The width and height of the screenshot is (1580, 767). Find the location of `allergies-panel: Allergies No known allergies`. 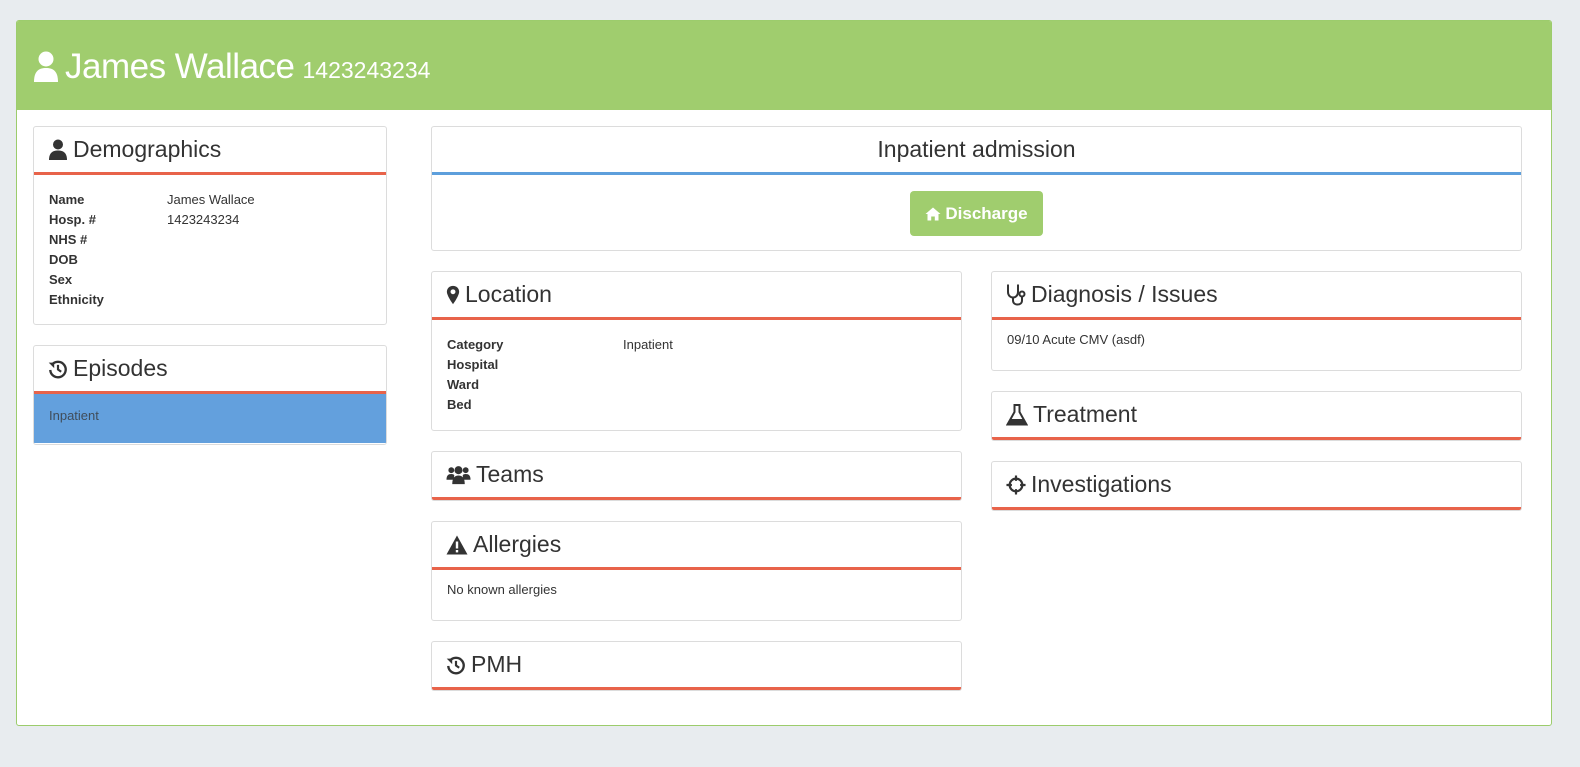

allergies-panel: Allergies No known allergies is located at coordinates (696, 571).